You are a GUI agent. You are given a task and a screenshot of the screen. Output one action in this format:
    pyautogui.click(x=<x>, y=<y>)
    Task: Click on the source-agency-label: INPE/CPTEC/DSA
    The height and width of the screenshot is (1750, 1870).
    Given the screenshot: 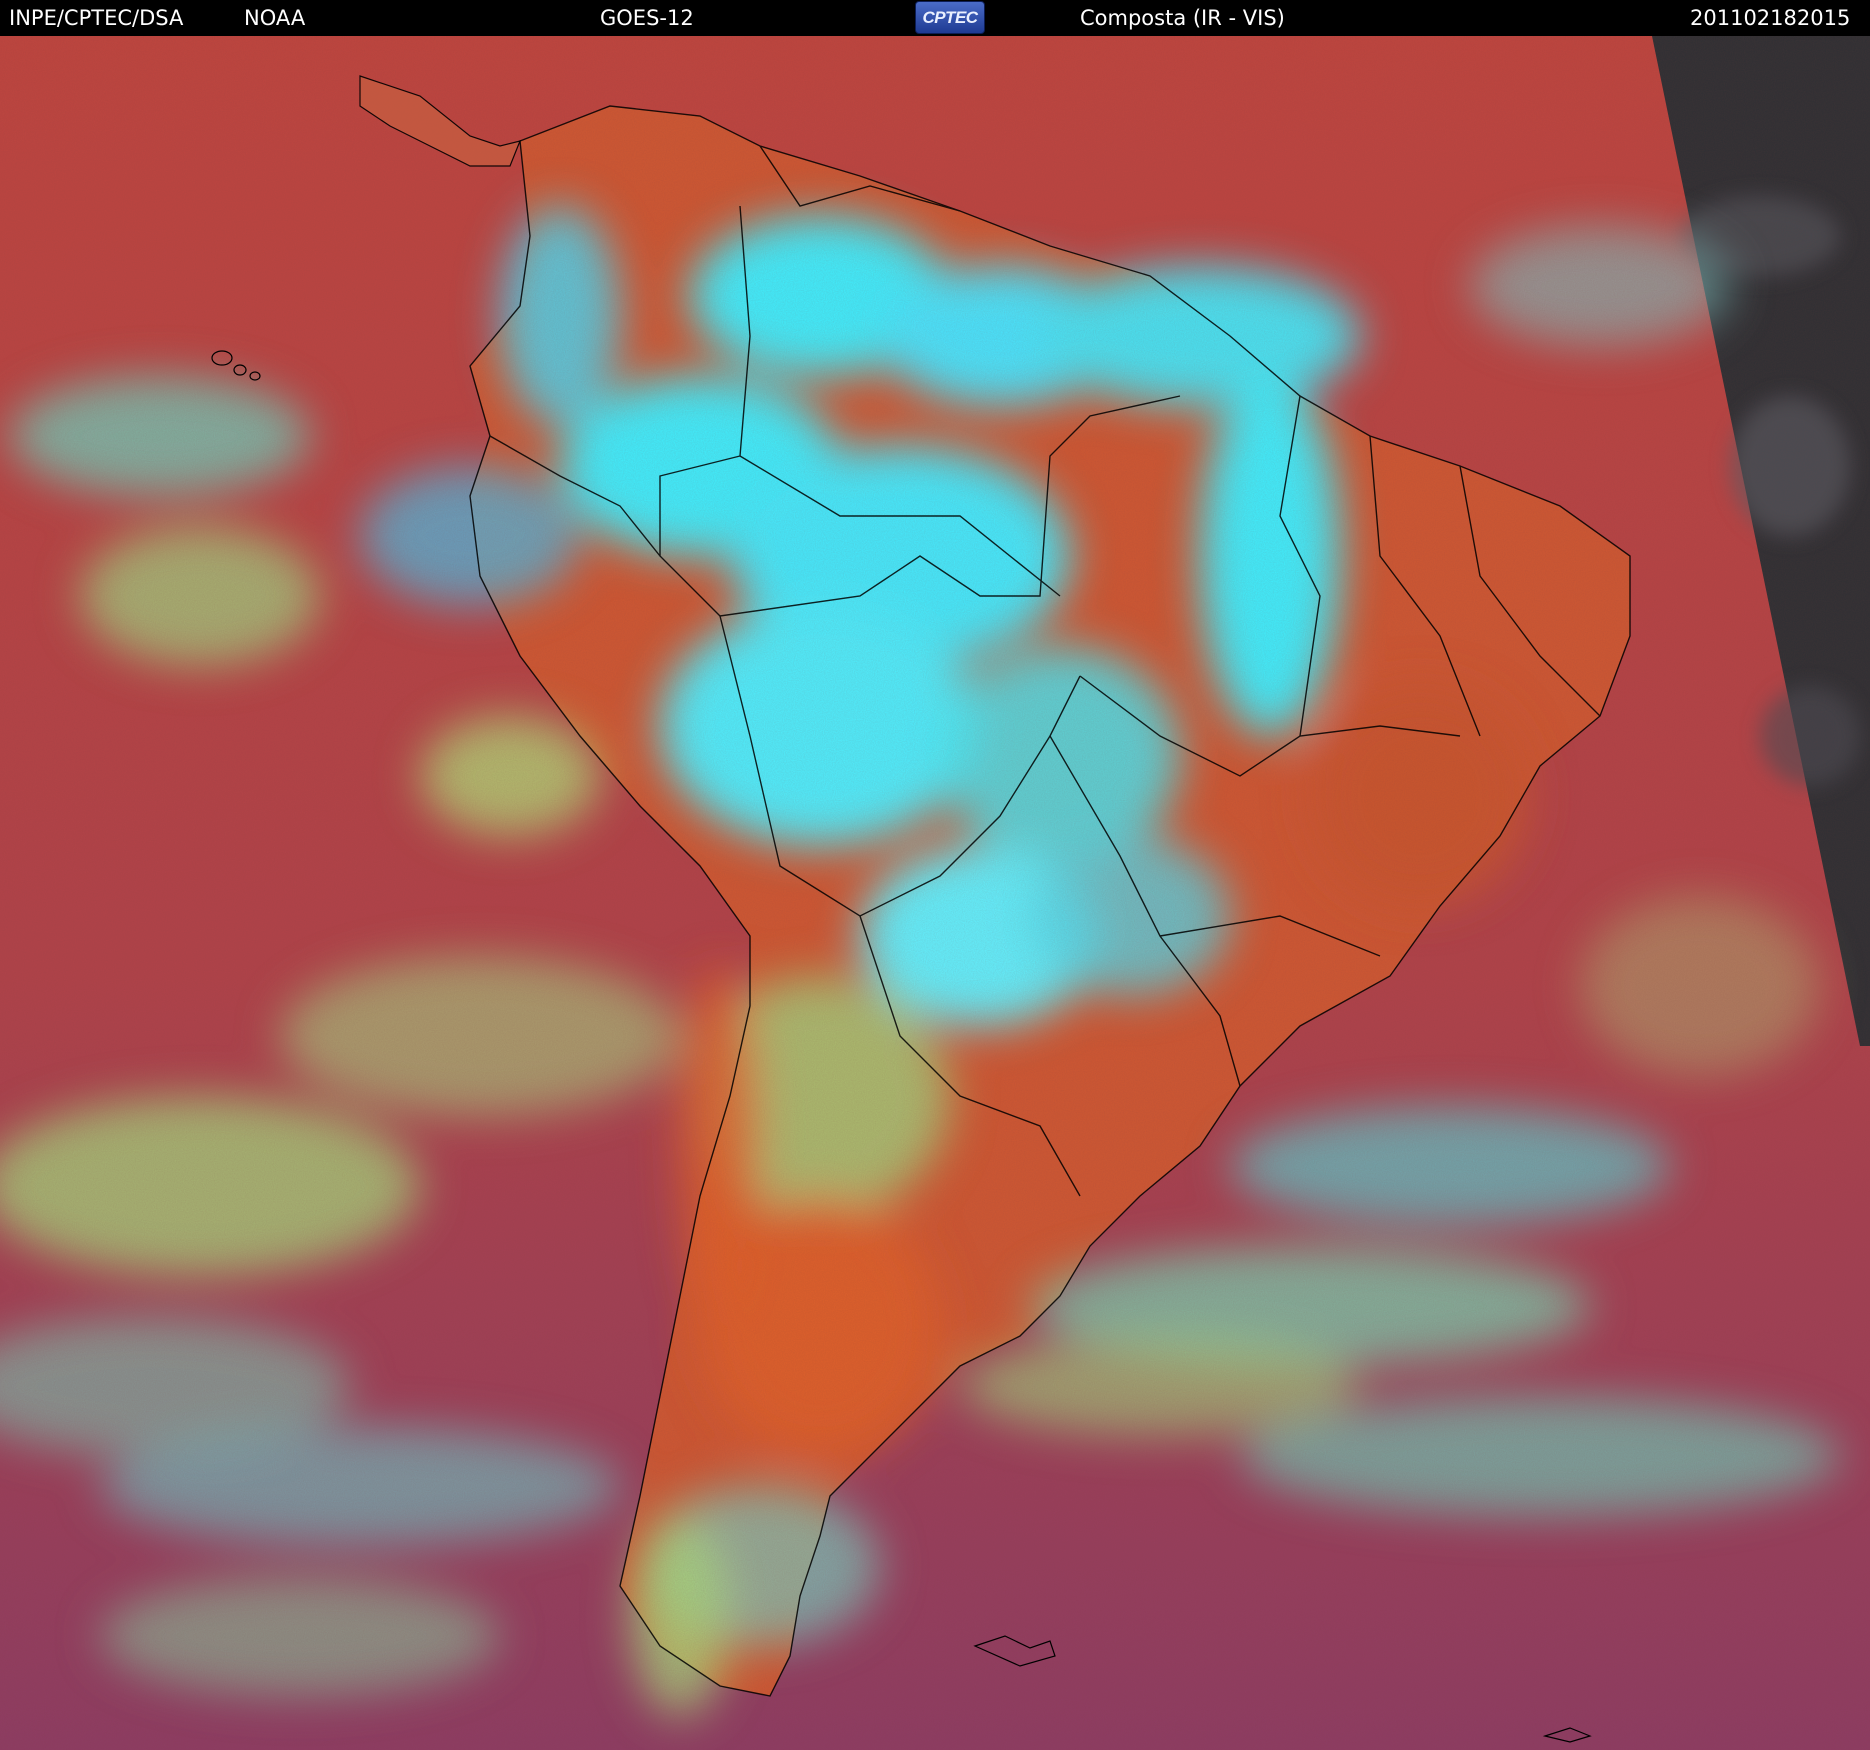 What is the action you would take?
    pyautogui.click(x=96, y=18)
    